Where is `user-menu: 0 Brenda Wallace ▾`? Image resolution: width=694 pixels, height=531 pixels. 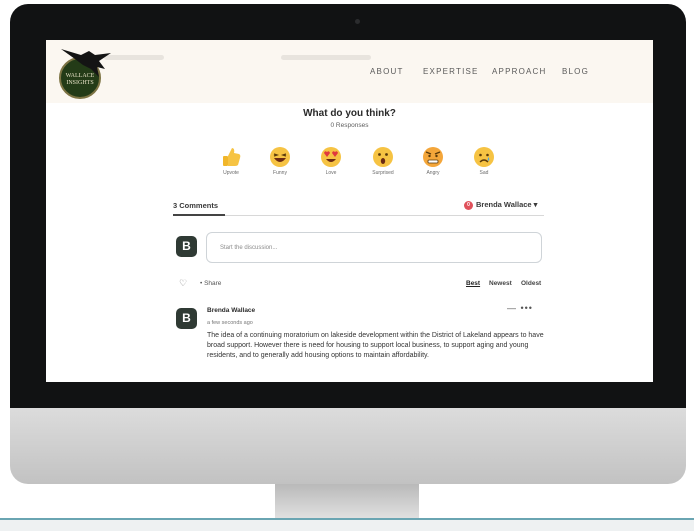 user-menu: 0 Brenda Wallace ▾ is located at coordinates (500, 205).